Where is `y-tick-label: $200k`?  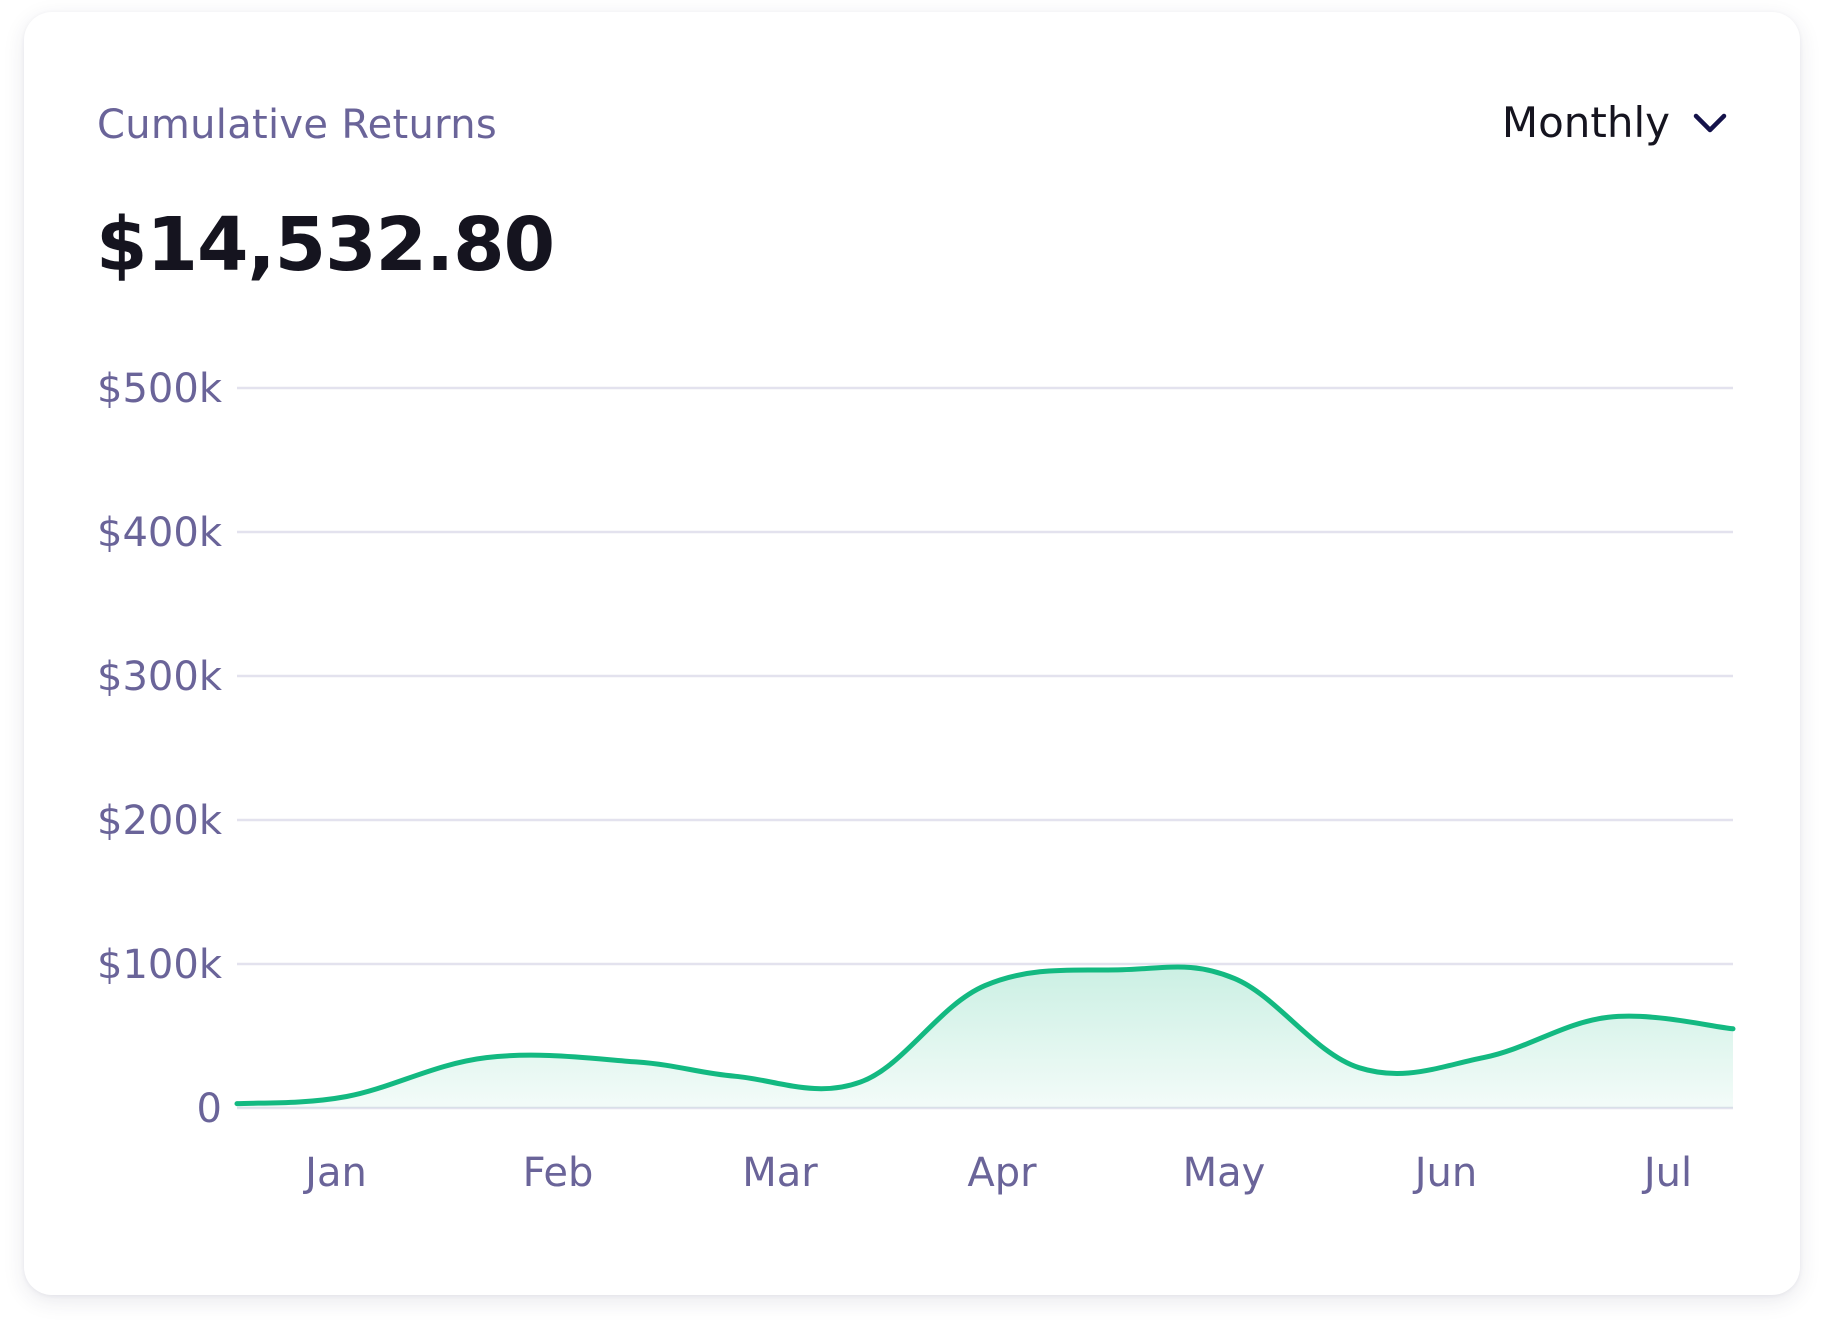
y-tick-label: $200k is located at coordinates (160, 821).